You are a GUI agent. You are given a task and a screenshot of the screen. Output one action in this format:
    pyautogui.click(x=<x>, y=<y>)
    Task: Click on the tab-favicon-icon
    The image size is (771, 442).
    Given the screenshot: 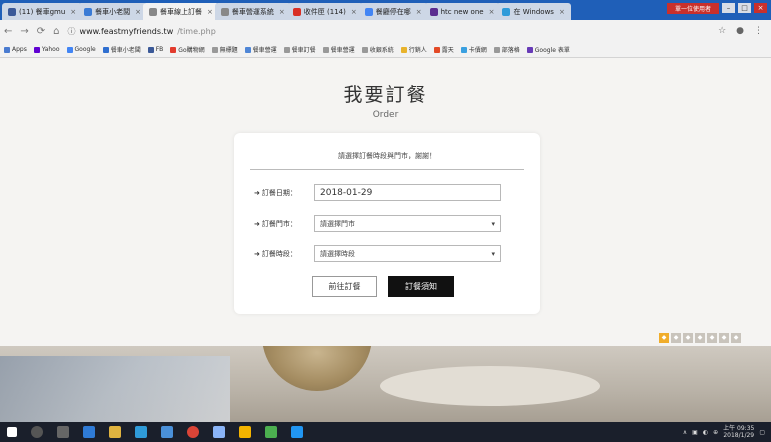 What is the action you would take?
    pyautogui.click(x=296, y=11)
    